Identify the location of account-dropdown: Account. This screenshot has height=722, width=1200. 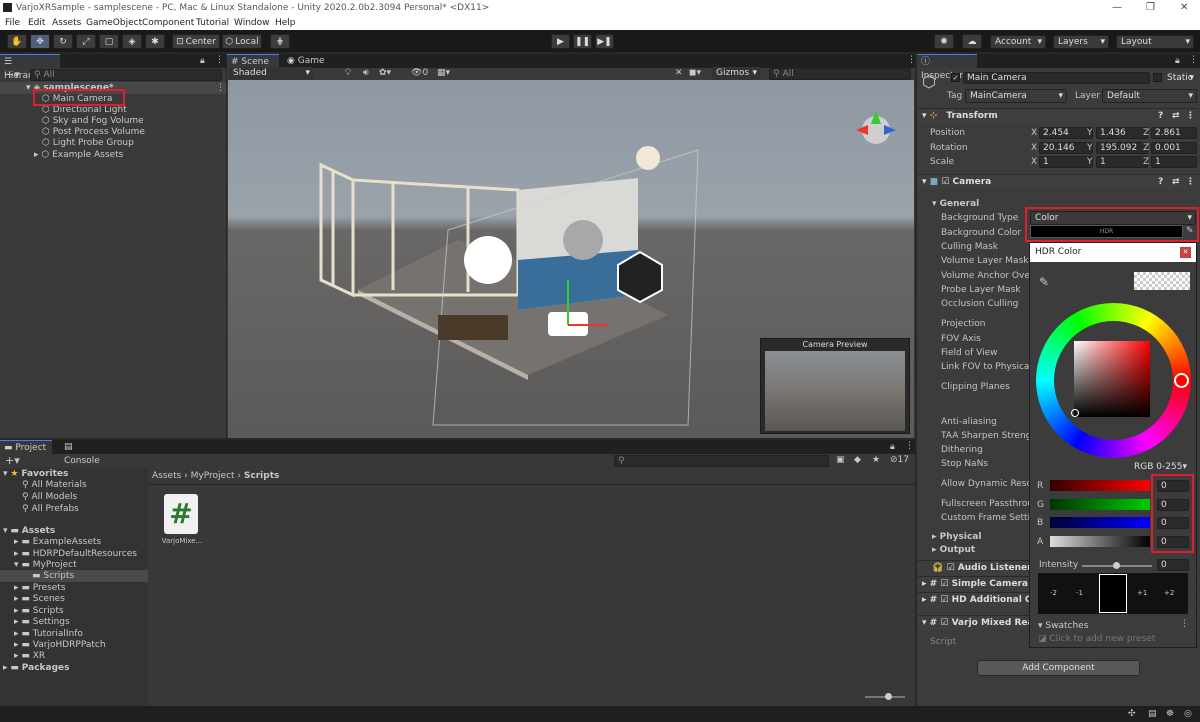
(1018, 42).